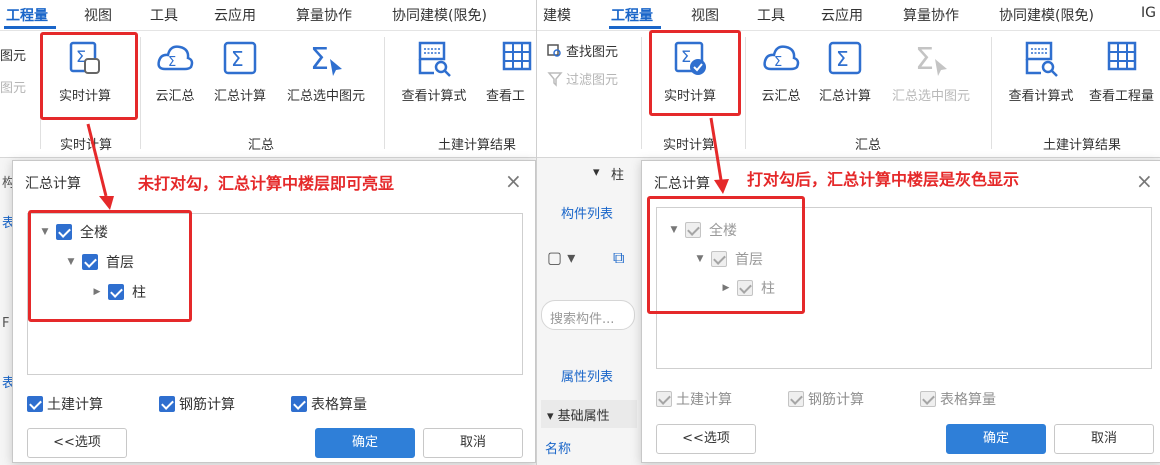 The height and width of the screenshot is (465, 1160). I want to click on new-component-icon: ▢ ▾, so click(561, 257).